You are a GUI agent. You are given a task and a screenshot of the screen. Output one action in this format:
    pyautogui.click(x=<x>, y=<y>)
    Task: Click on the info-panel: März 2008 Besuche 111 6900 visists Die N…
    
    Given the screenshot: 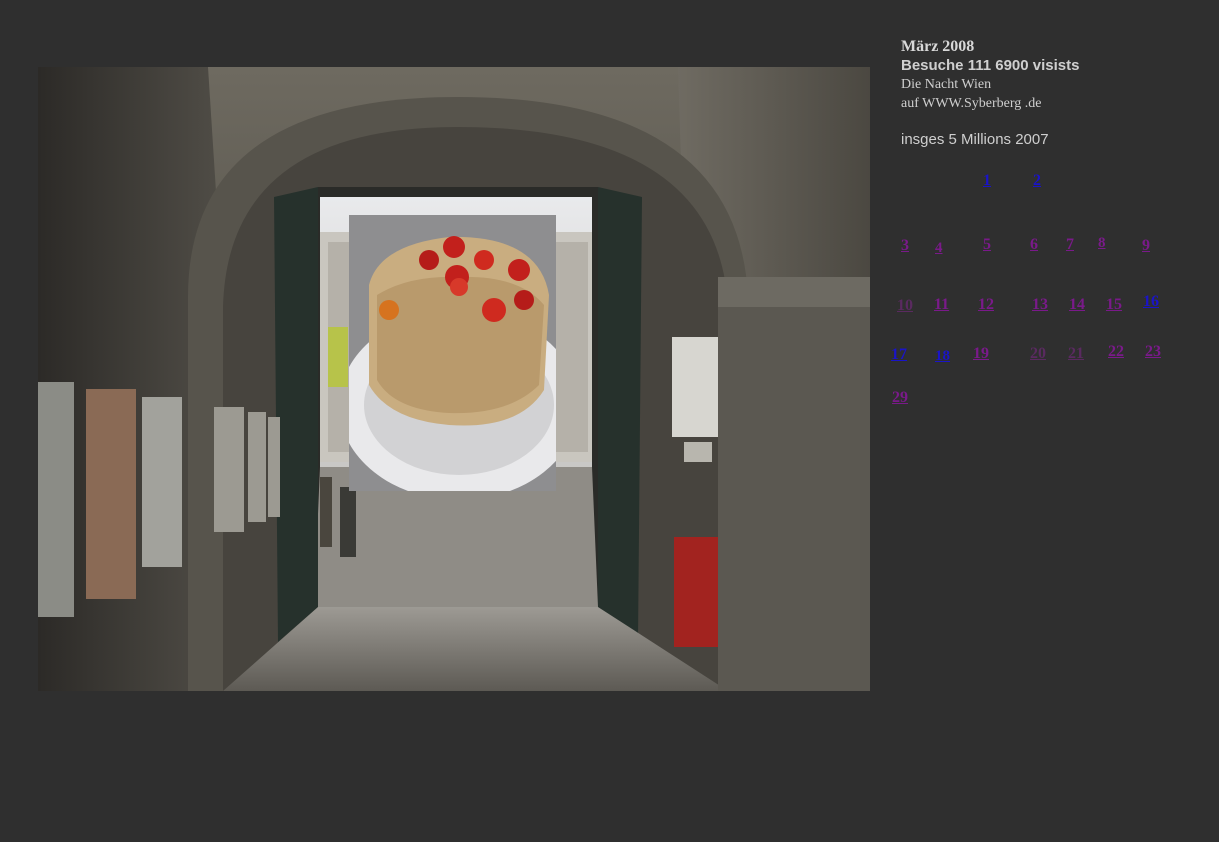 What is the action you would take?
    pyautogui.click(x=1051, y=93)
    